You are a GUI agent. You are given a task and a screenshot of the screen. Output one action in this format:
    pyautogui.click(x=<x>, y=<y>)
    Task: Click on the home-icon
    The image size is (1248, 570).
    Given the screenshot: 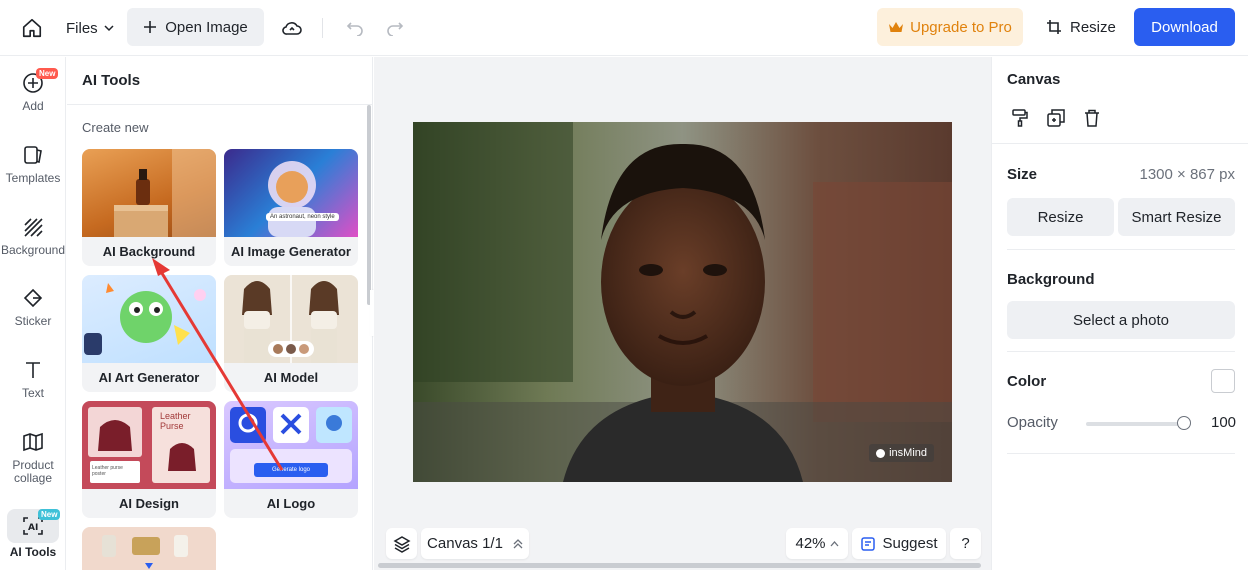 What is the action you would take?
    pyautogui.click(x=32, y=28)
    